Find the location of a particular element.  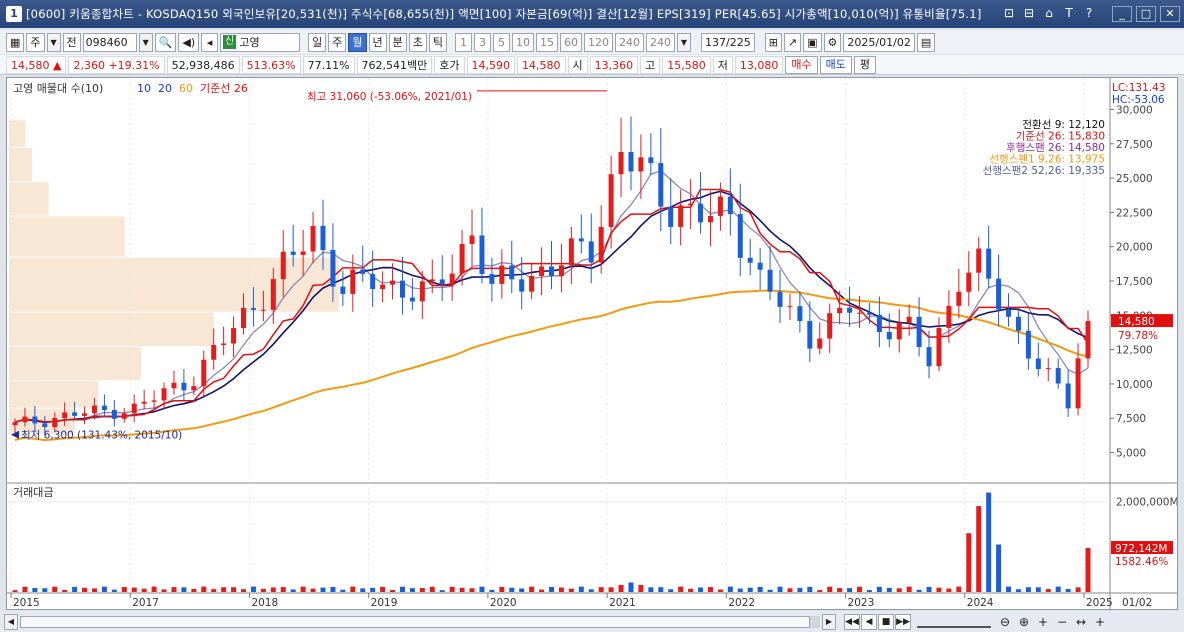

volume-profile-bar is located at coordinates (75, 363).